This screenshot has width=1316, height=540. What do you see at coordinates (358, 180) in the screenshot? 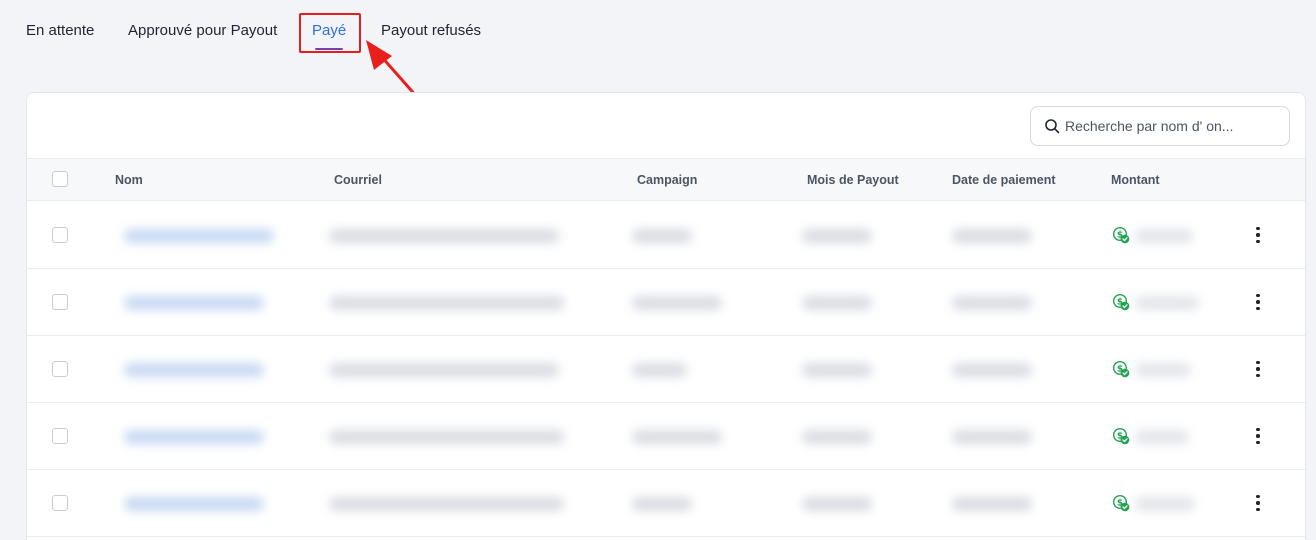
I see `header-email: Courriel` at bounding box center [358, 180].